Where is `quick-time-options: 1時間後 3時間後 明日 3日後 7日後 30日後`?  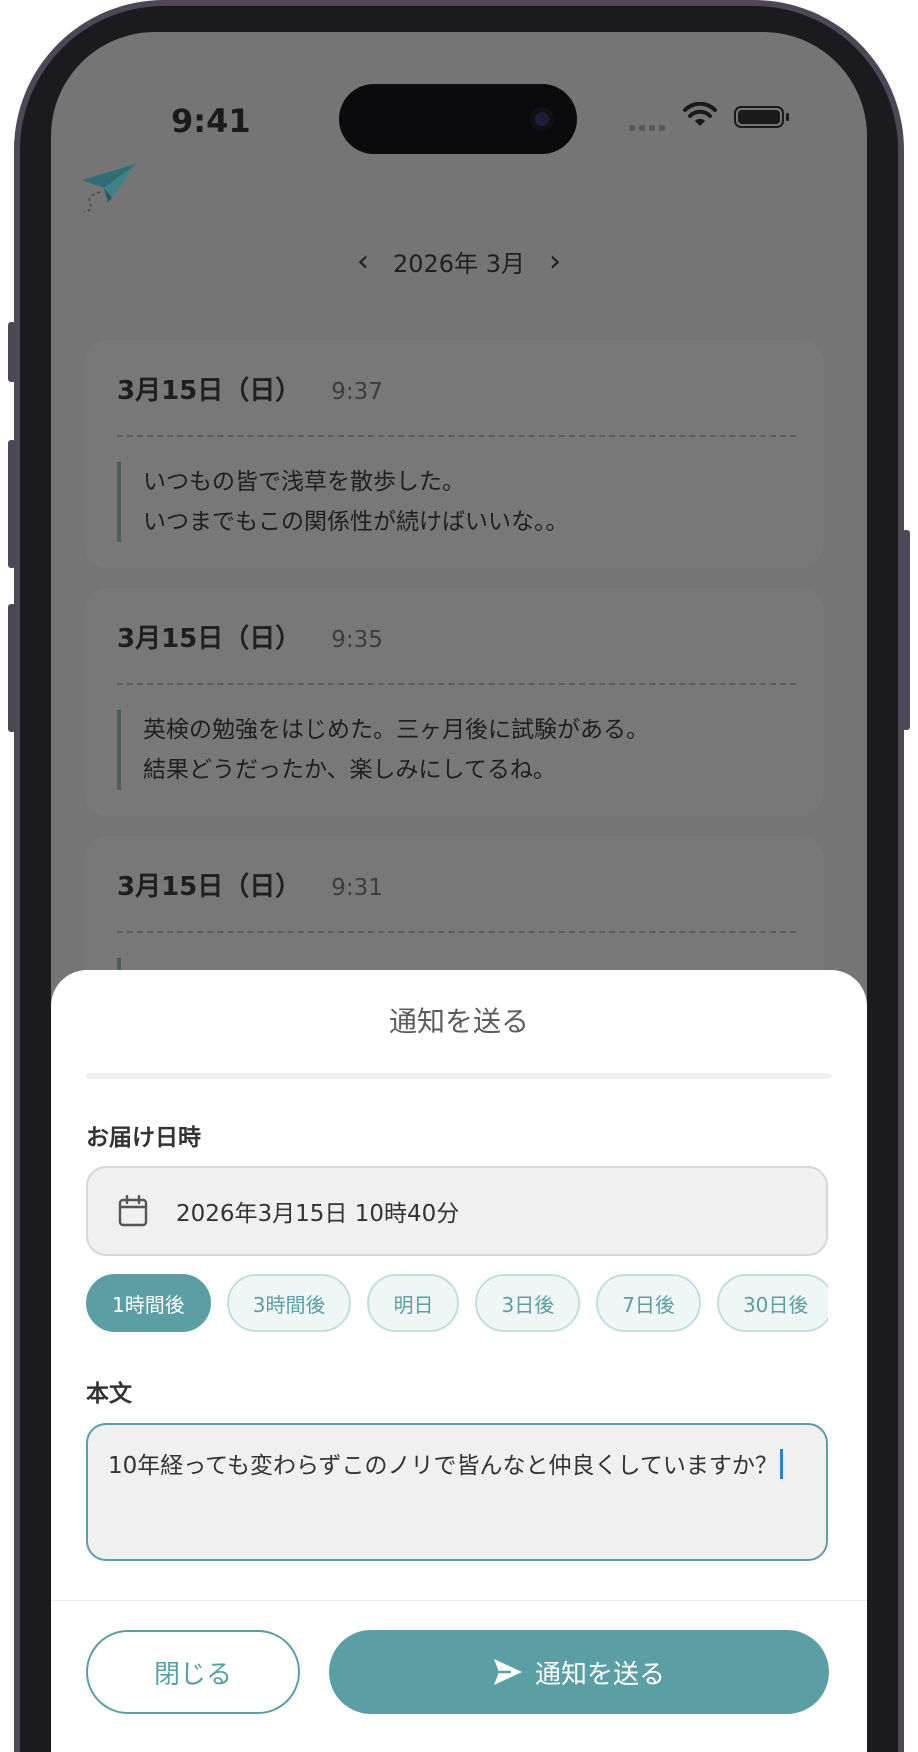 quick-time-options: 1時間後 3時間後 明日 3日後 7日後 30日後 is located at coordinates (457, 1304).